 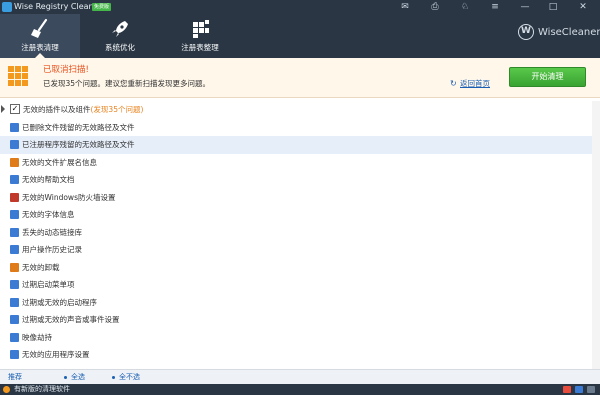 I want to click on list-item: 过期或无效的启动程序, so click(x=300, y=303).